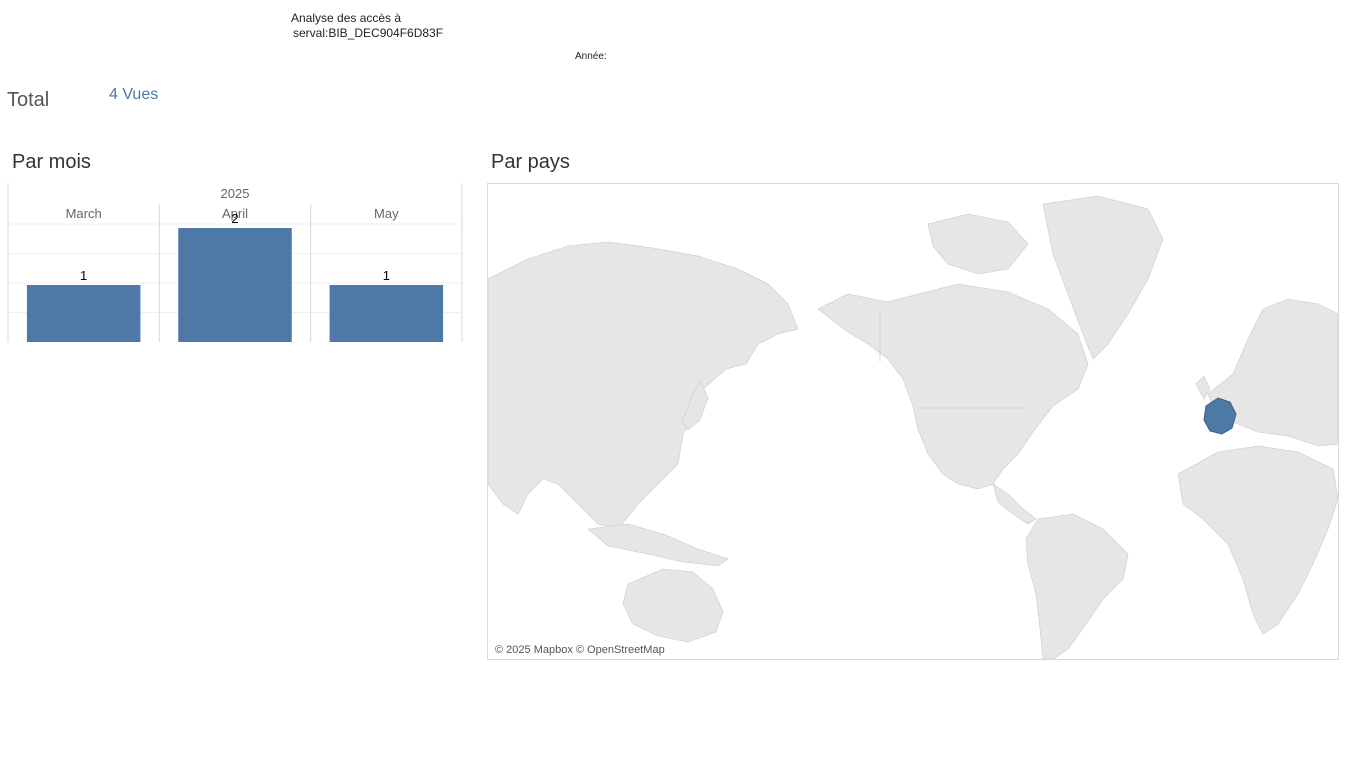 Image resolution: width=1366 pixels, height=768 pixels. What do you see at coordinates (953, 386) in the screenshot?
I see `map-landmass-north-america` at bounding box center [953, 386].